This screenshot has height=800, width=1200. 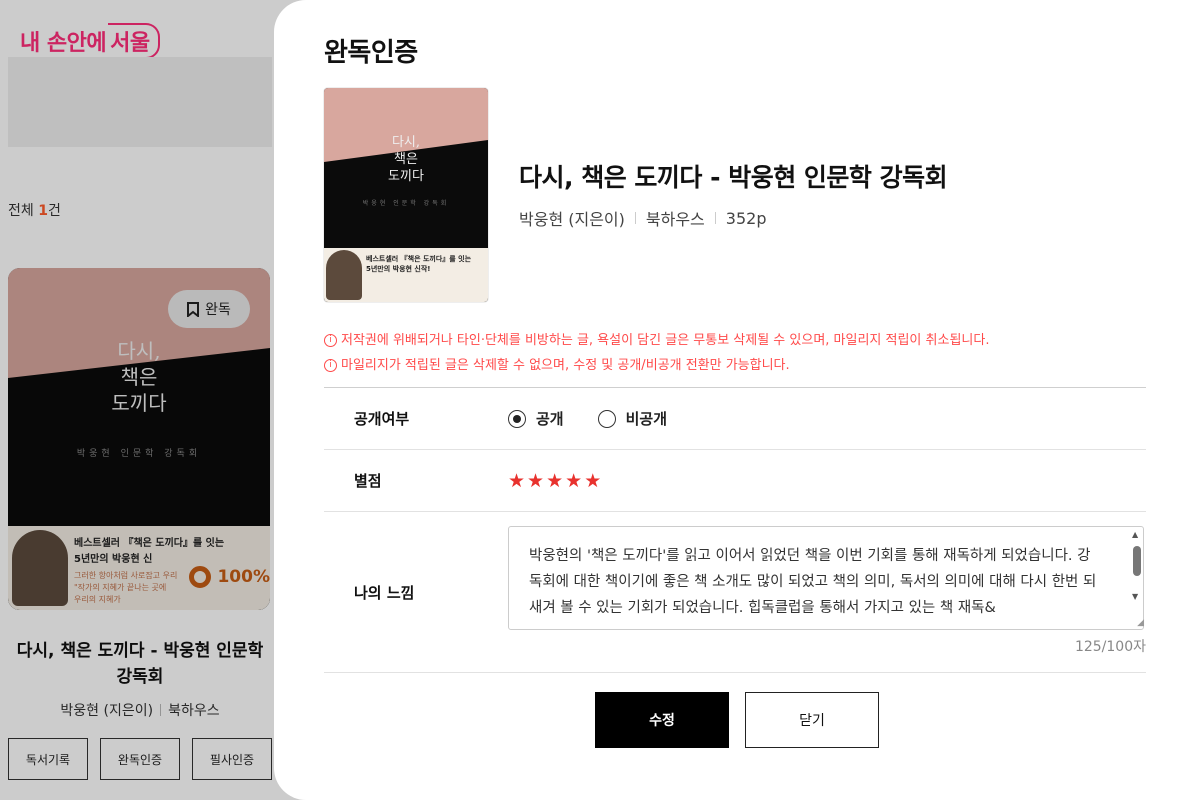 I want to click on cover-title-line: 도끼다, so click(x=406, y=176).